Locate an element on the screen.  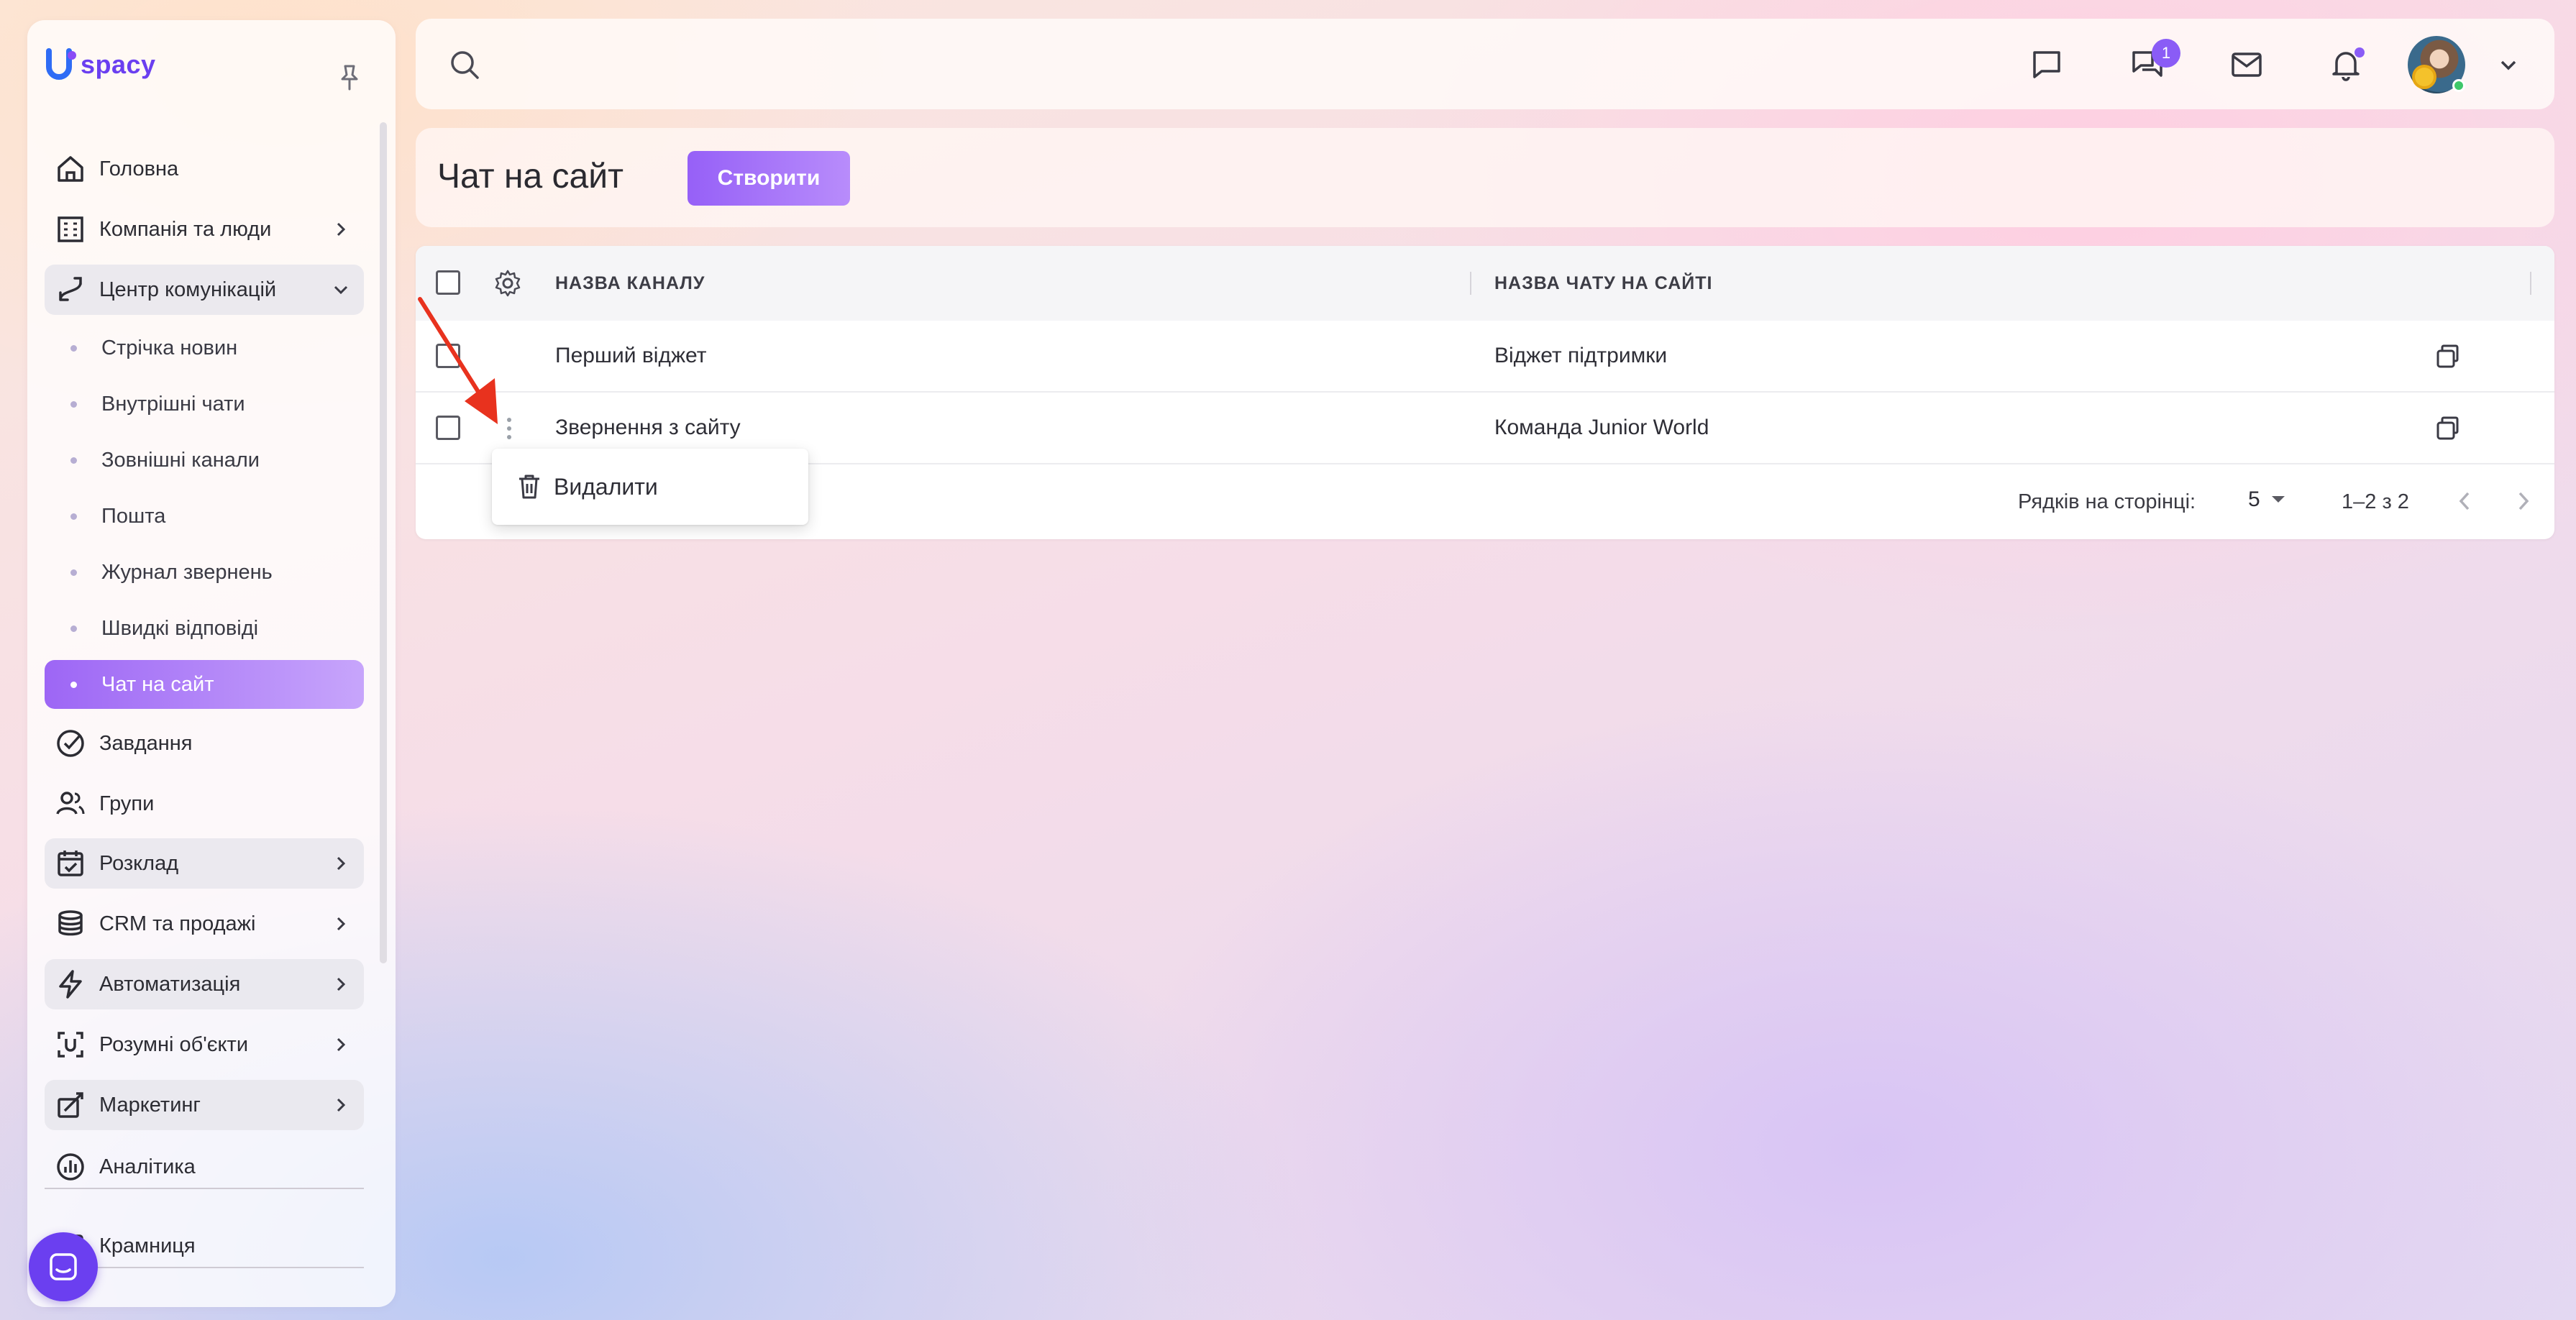
sidebar-subitem-site-chat: Чат на сайт is located at coordinates (204, 684).